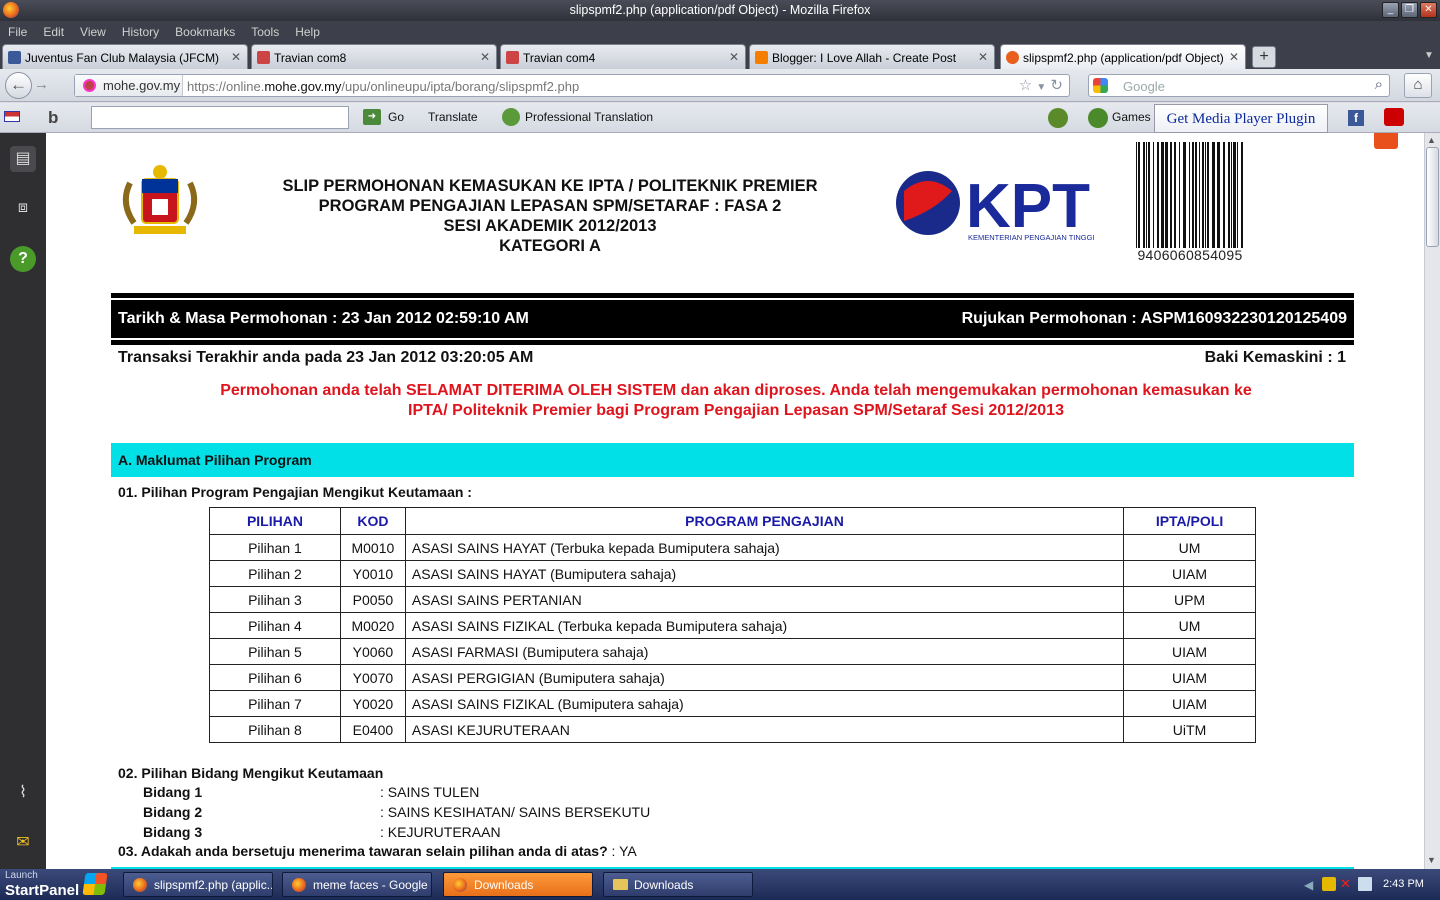  Describe the element at coordinates (23, 793) in the screenshot. I see `paperclip-icon: ⌇` at that location.